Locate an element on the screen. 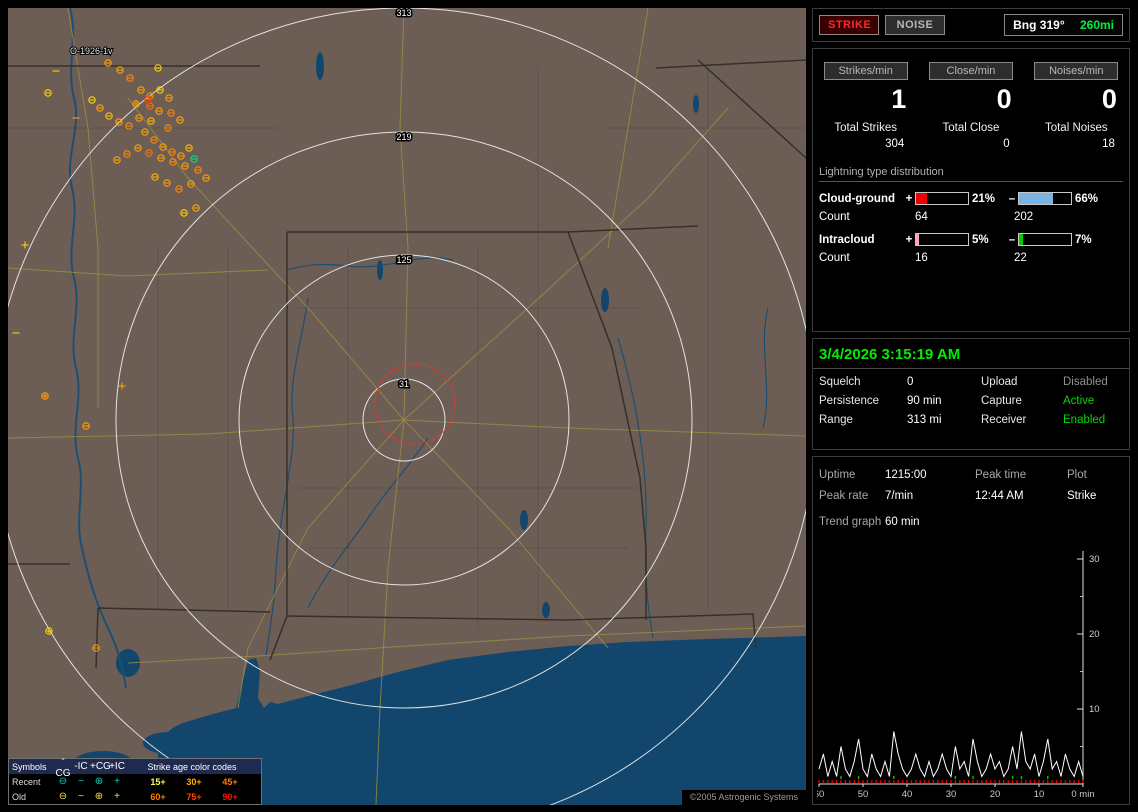 This screenshot has height=812, width=1138. status-row: Range 313 mi Receiver Enabled is located at coordinates (971, 420).